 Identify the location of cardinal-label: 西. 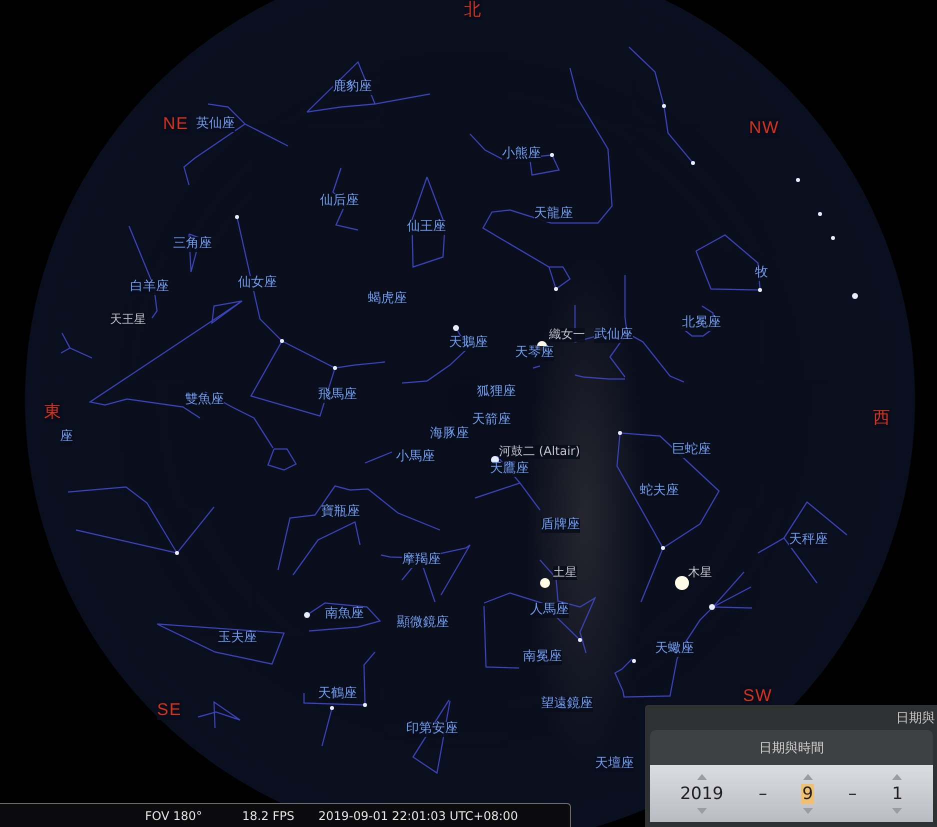
(882, 418).